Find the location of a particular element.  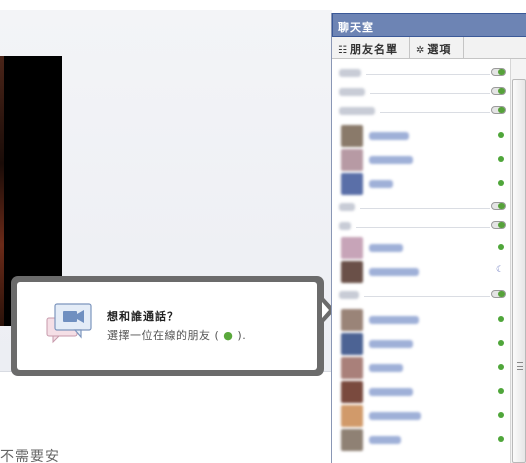

popup-subtitle-suffix: ). is located at coordinates (242, 335).